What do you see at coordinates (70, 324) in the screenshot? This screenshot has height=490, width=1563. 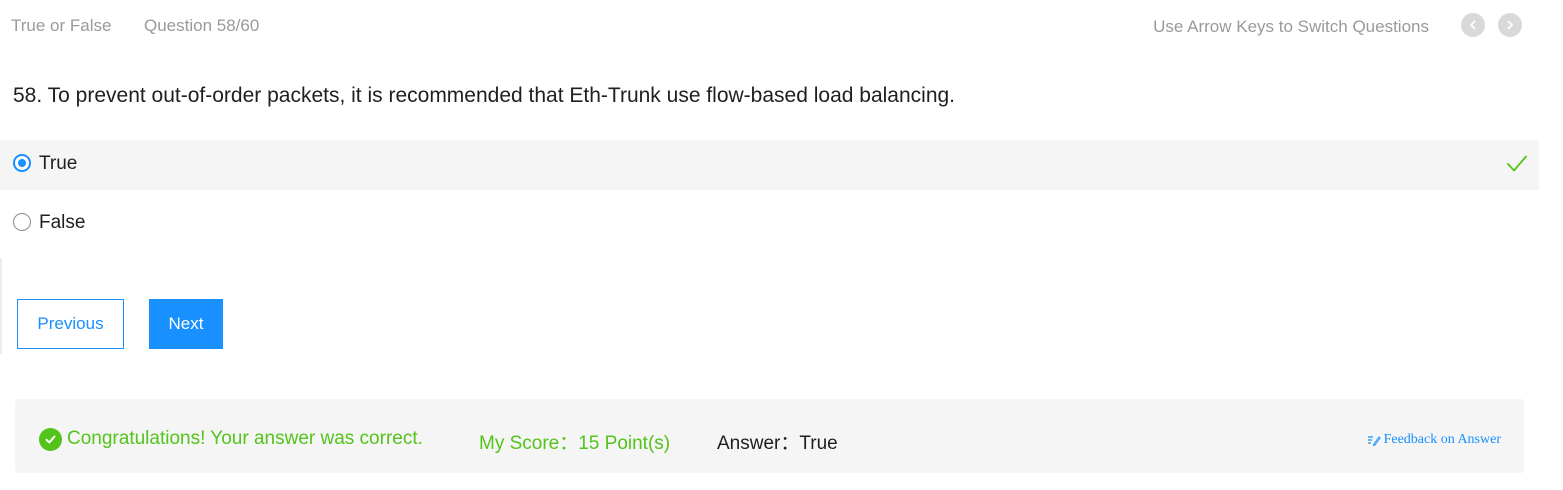 I see `previous-button: Previous` at bounding box center [70, 324].